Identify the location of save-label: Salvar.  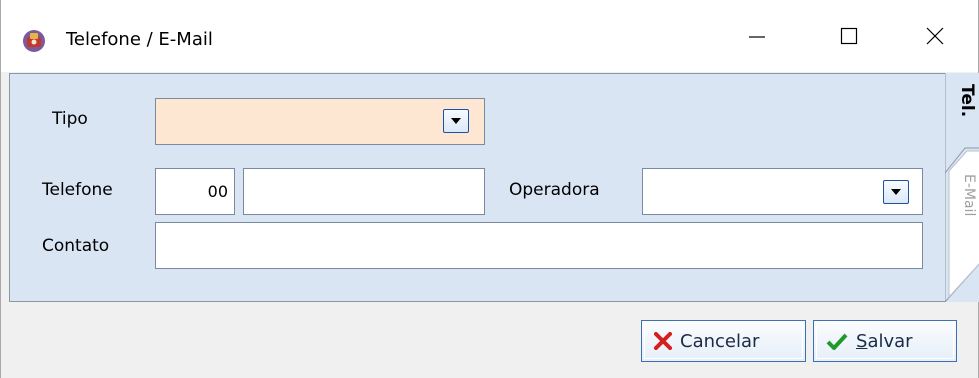
(884, 341).